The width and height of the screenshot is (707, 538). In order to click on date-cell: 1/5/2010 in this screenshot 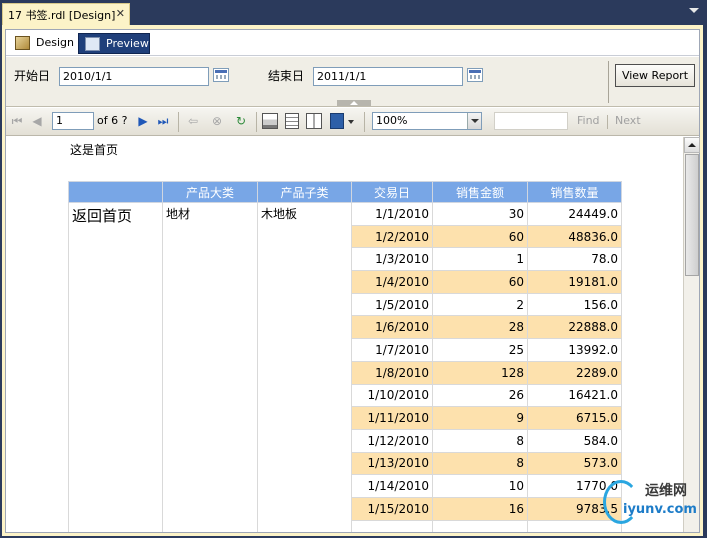, I will do `click(392, 304)`.